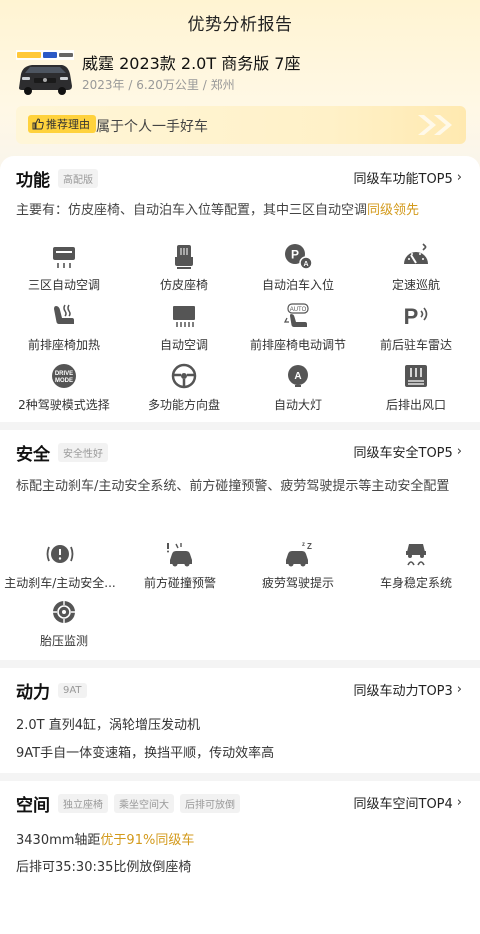 This screenshot has height=934, width=480. What do you see at coordinates (45, 55) in the screenshot?
I see `dealer-logo-strip` at bounding box center [45, 55].